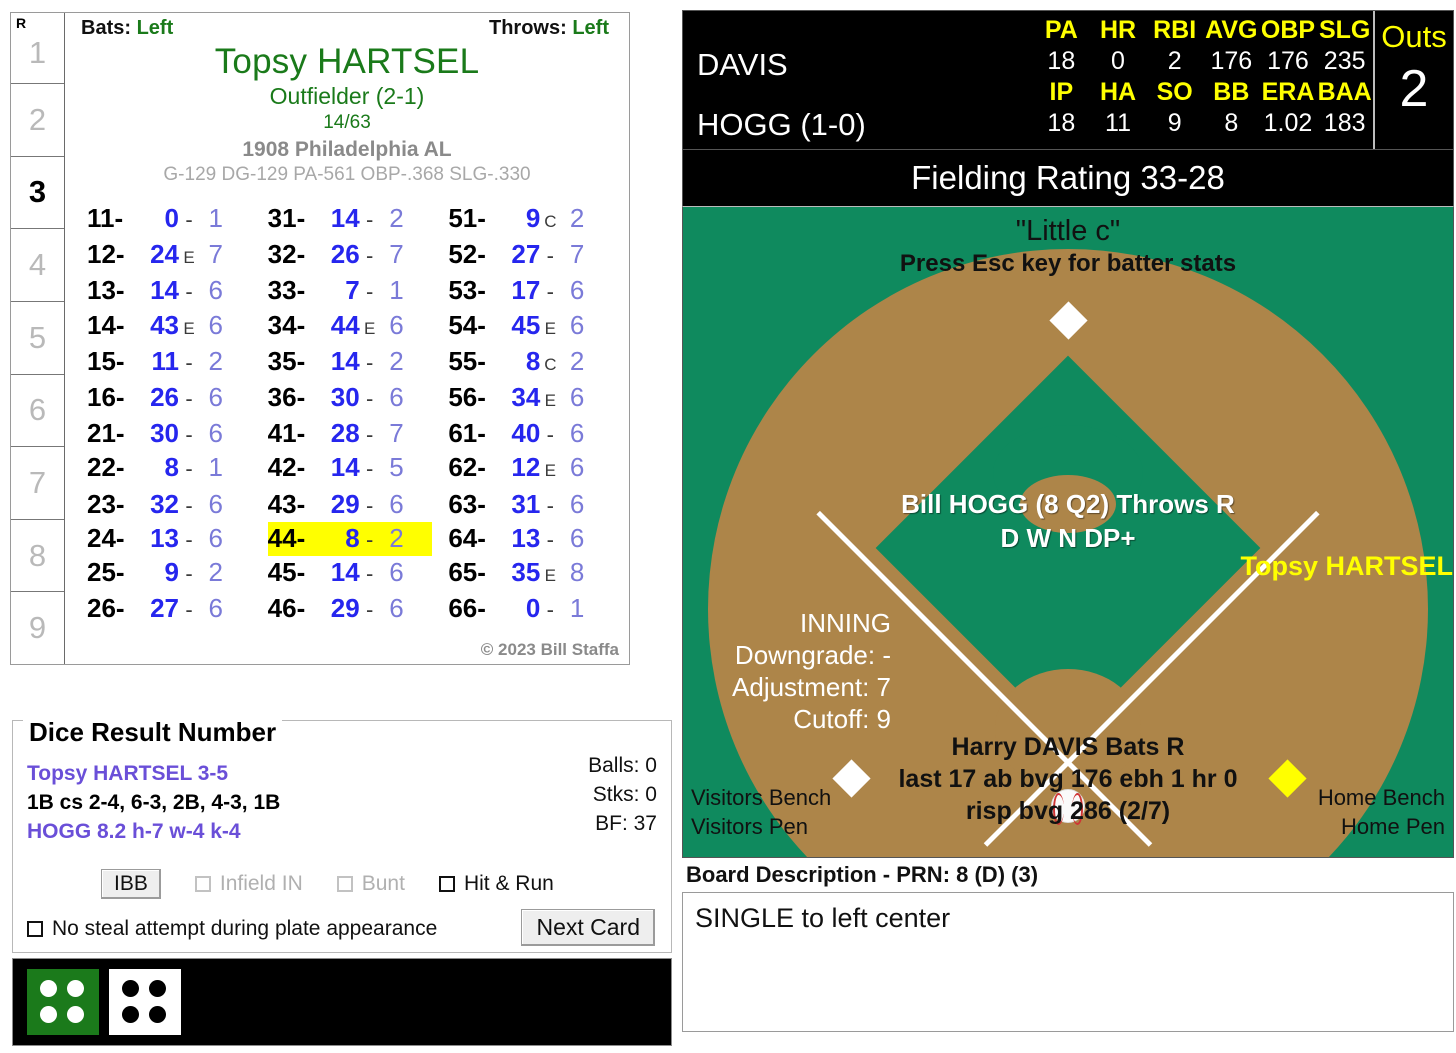 Image resolution: width=1456 pixels, height=1053 pixels. What do you see at coordinates (1174, 92) in the screenshot?
I see `pitcher-stat-header: SO` at bounding box center [1174, 92].